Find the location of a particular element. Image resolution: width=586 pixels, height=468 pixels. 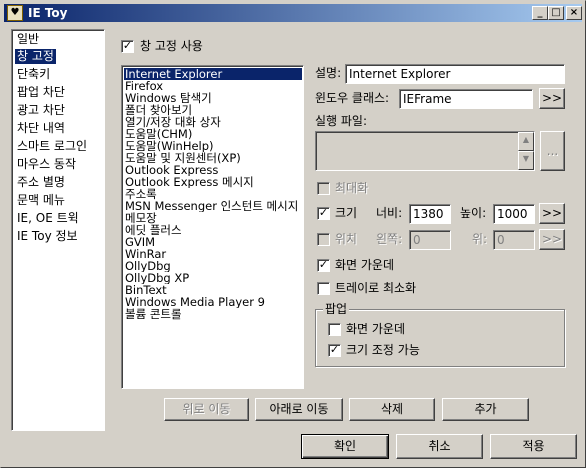

list-item: 볼륨 콘트롤 is located at coordinates (213, 314).